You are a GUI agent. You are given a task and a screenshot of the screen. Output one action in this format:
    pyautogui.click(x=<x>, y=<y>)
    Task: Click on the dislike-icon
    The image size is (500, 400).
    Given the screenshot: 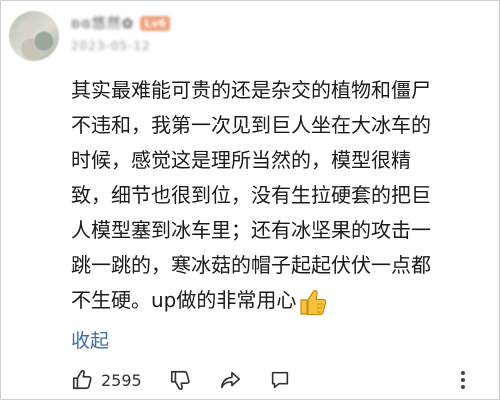 What is the action you would take?
    pyautogui.click(x=180, y=380)
    